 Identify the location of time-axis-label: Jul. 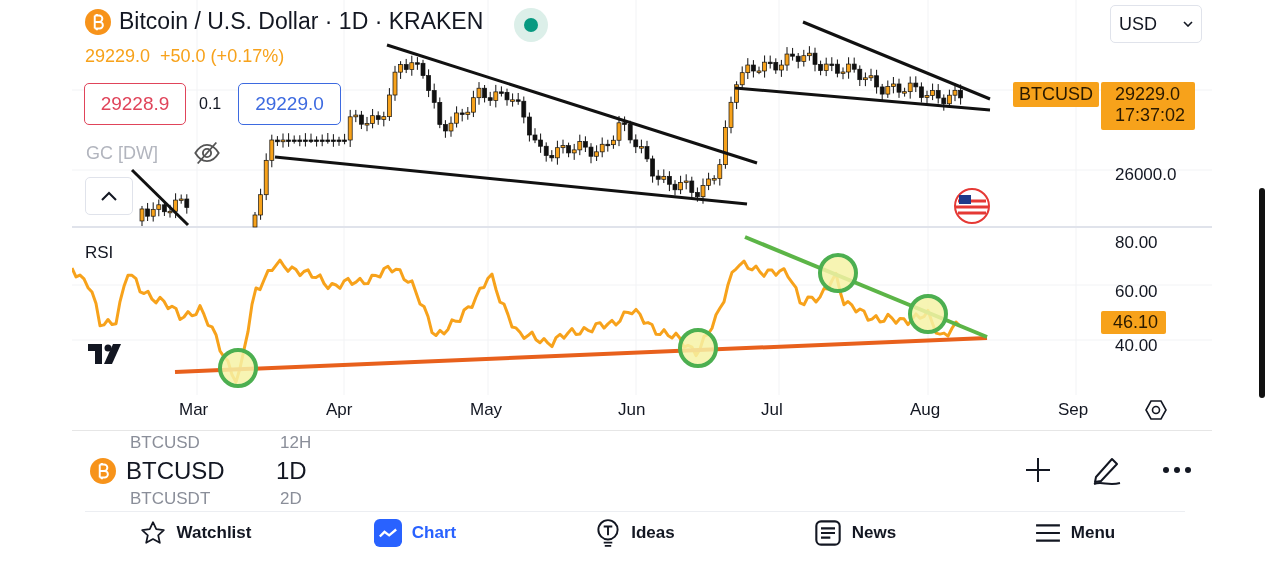
(772, 409).